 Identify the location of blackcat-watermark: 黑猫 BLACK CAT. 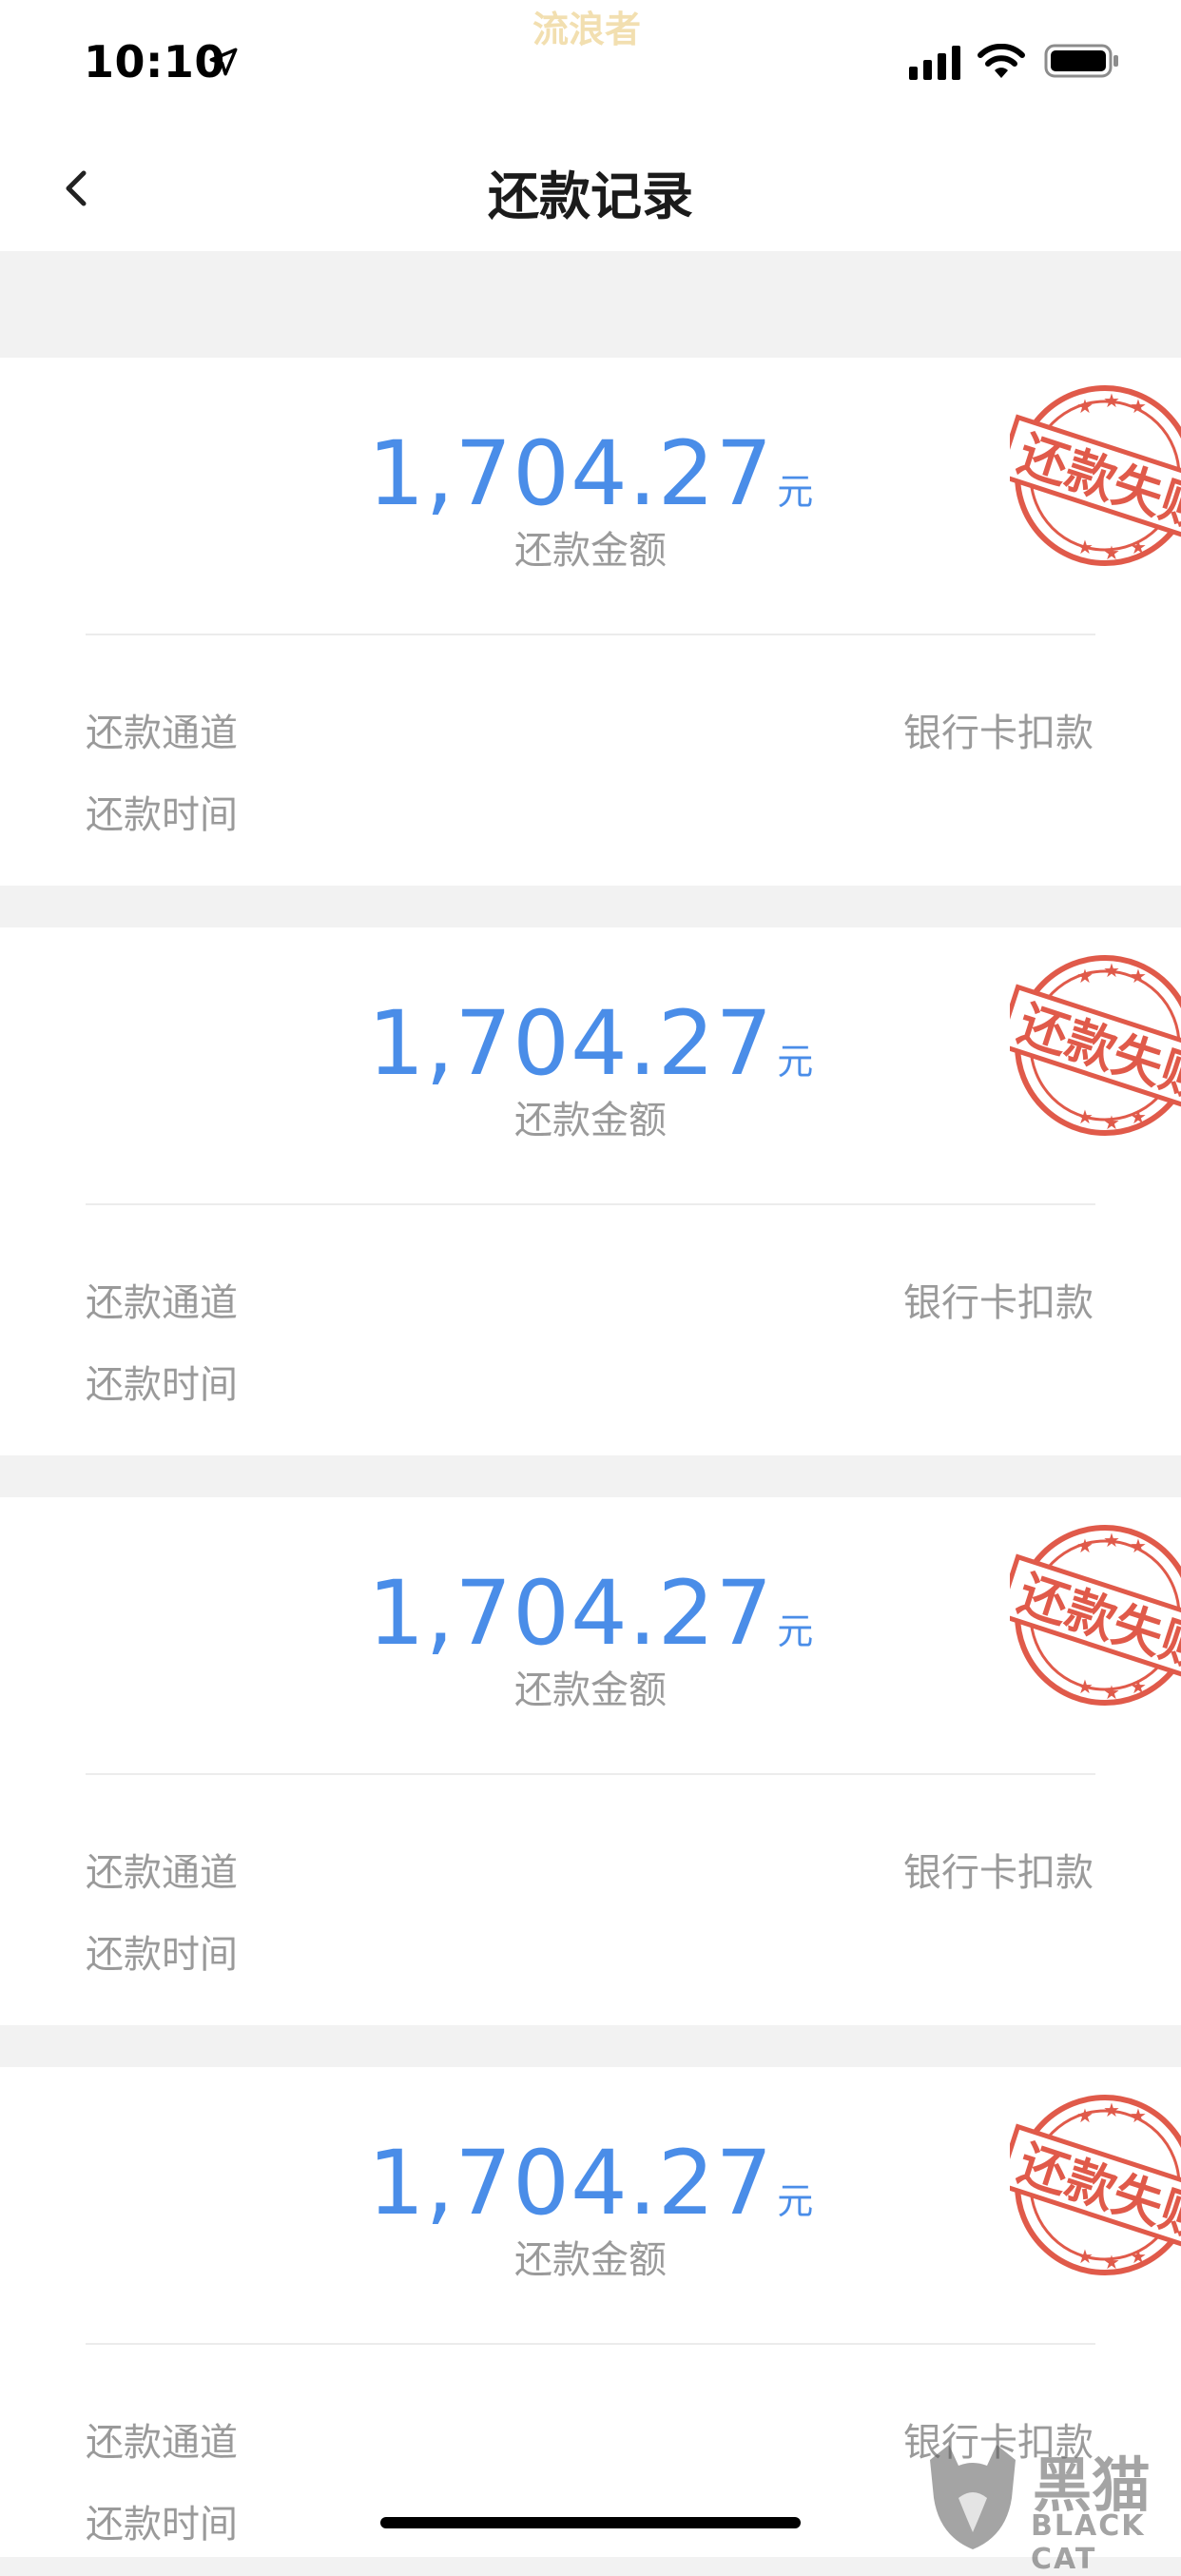
(1050, 2506).